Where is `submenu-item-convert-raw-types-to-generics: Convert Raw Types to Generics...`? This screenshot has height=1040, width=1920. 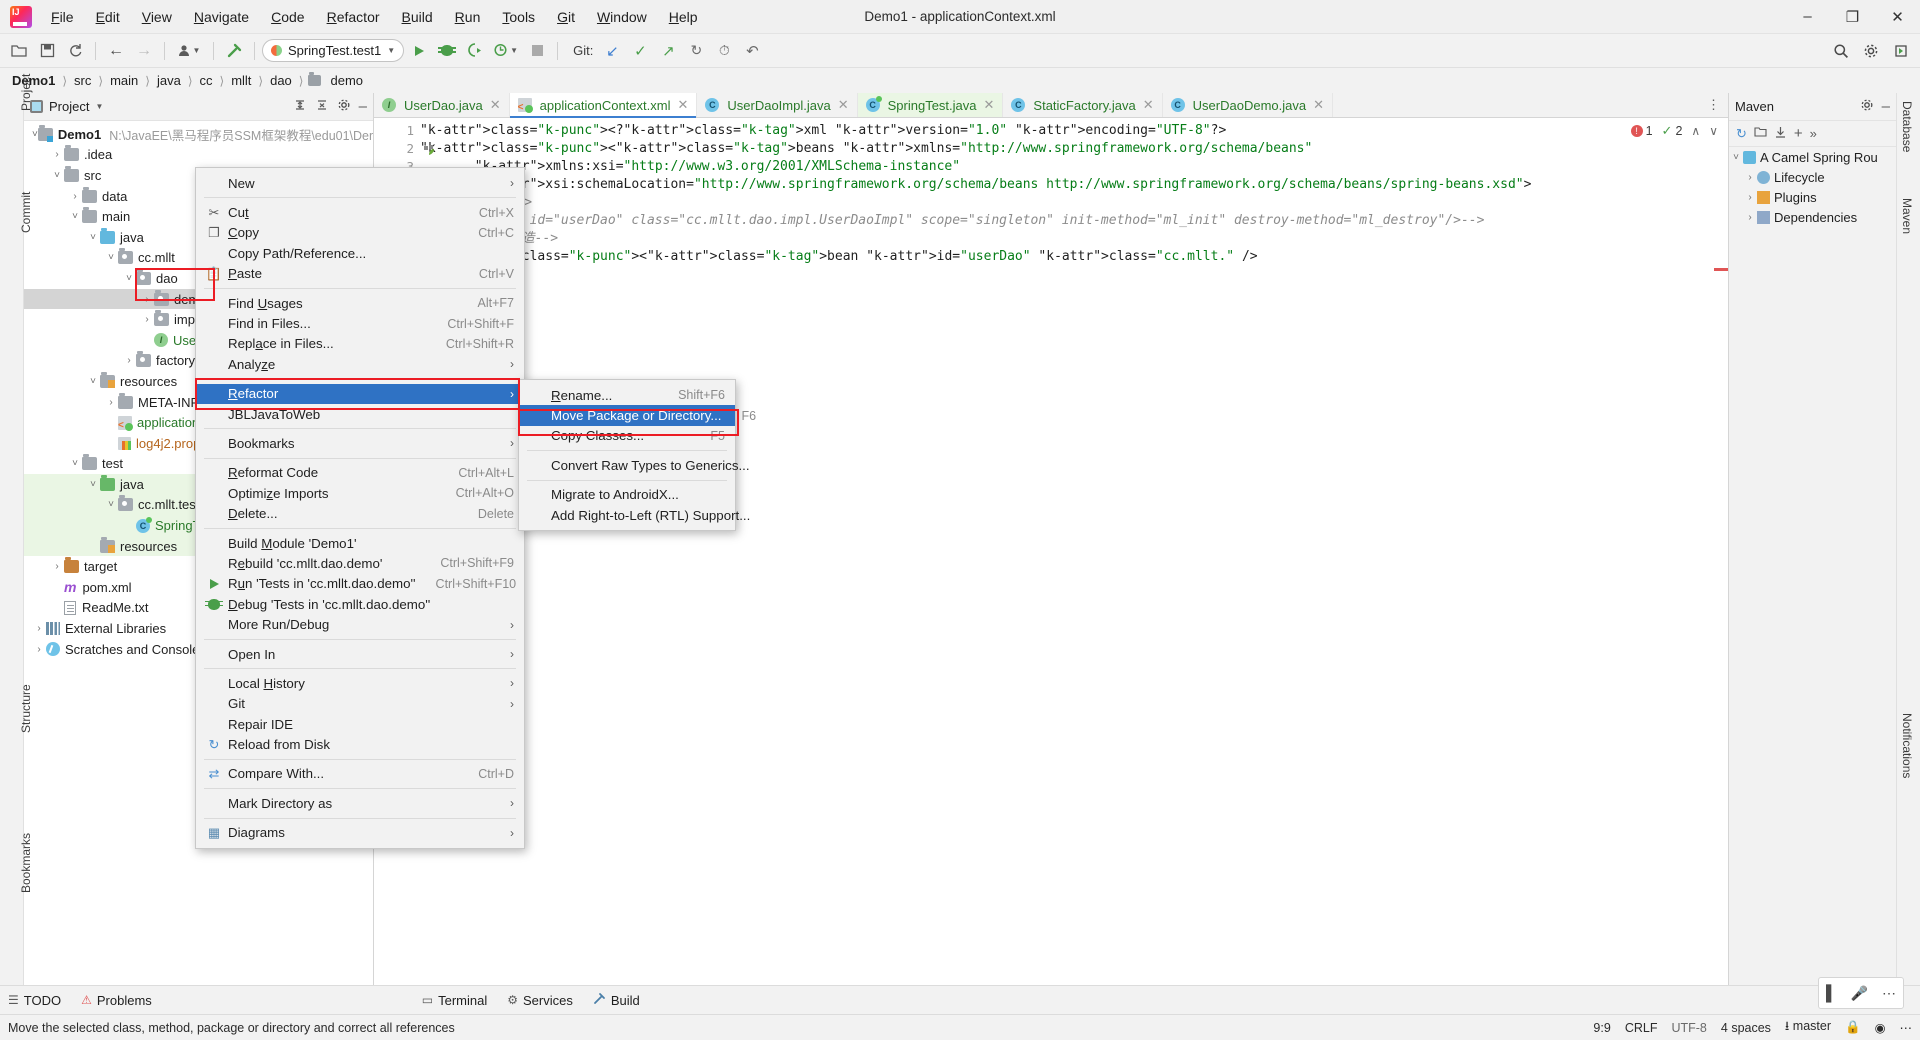 submenu-item-convert-raw-types-to-generics: Convert Raw Types to Generics... is located at coordinates (634, 465).